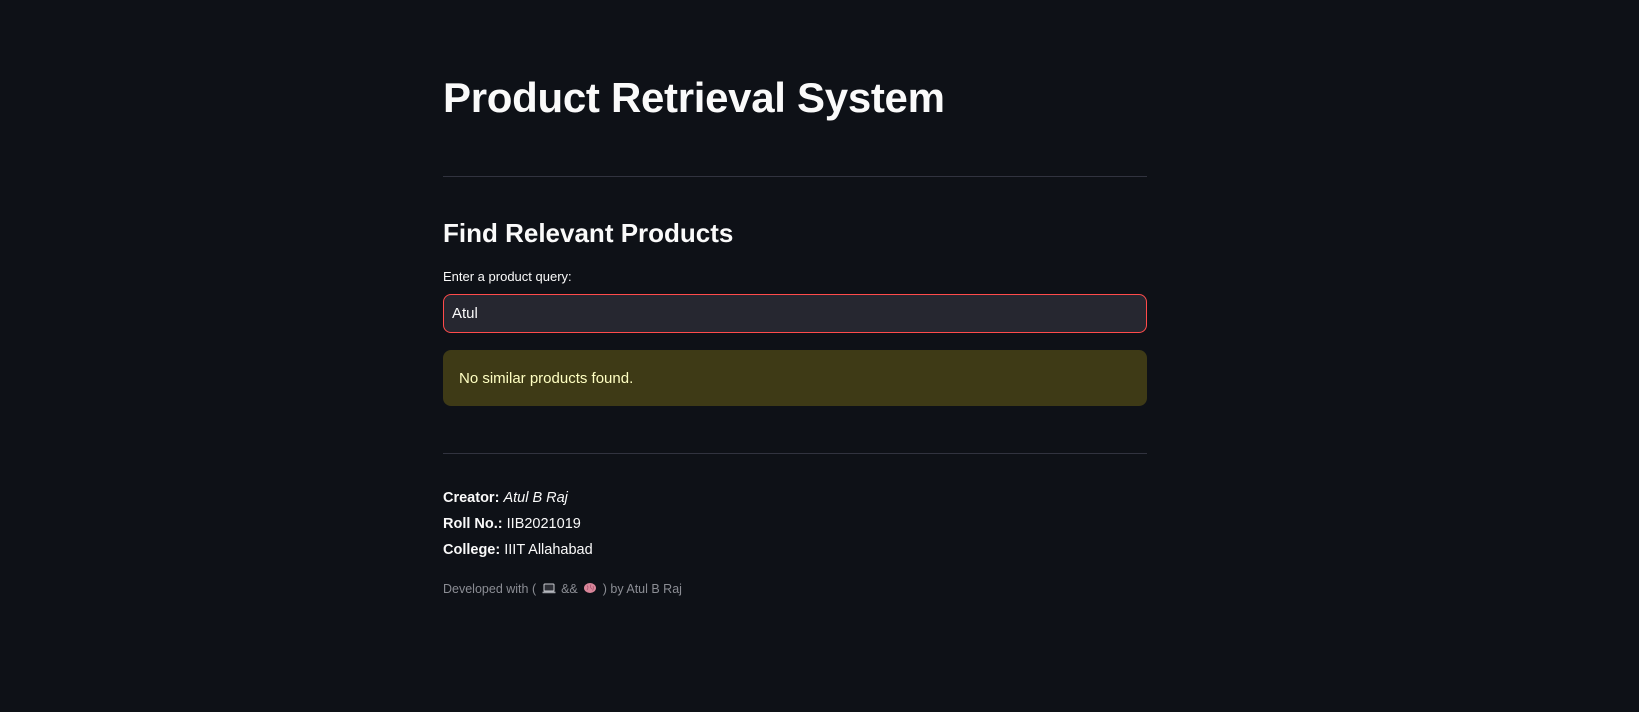 The width and height of the screenshot is (1639, 712). What do you see at coordinates (588, 233) in the screenshot?
I see `section-subheader: Find Relevant Products` at bounding box center [588, 233].